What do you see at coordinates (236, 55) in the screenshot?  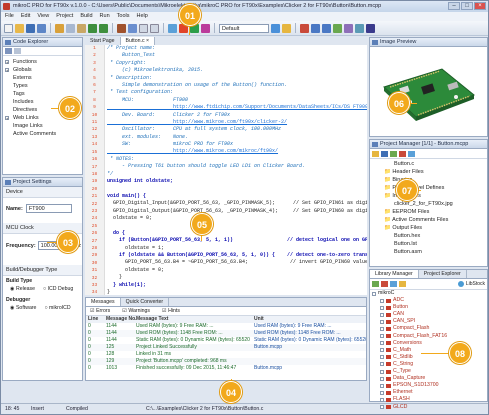 I see `code-line: Button_Test` at bounding box center [236, 55].